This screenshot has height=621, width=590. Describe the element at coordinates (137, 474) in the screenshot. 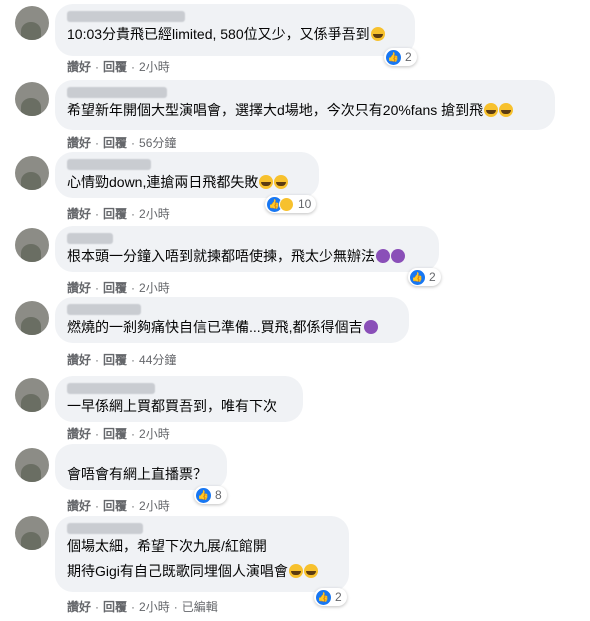

I see `comment-text: 會唔會有網上直播票？` at that location.